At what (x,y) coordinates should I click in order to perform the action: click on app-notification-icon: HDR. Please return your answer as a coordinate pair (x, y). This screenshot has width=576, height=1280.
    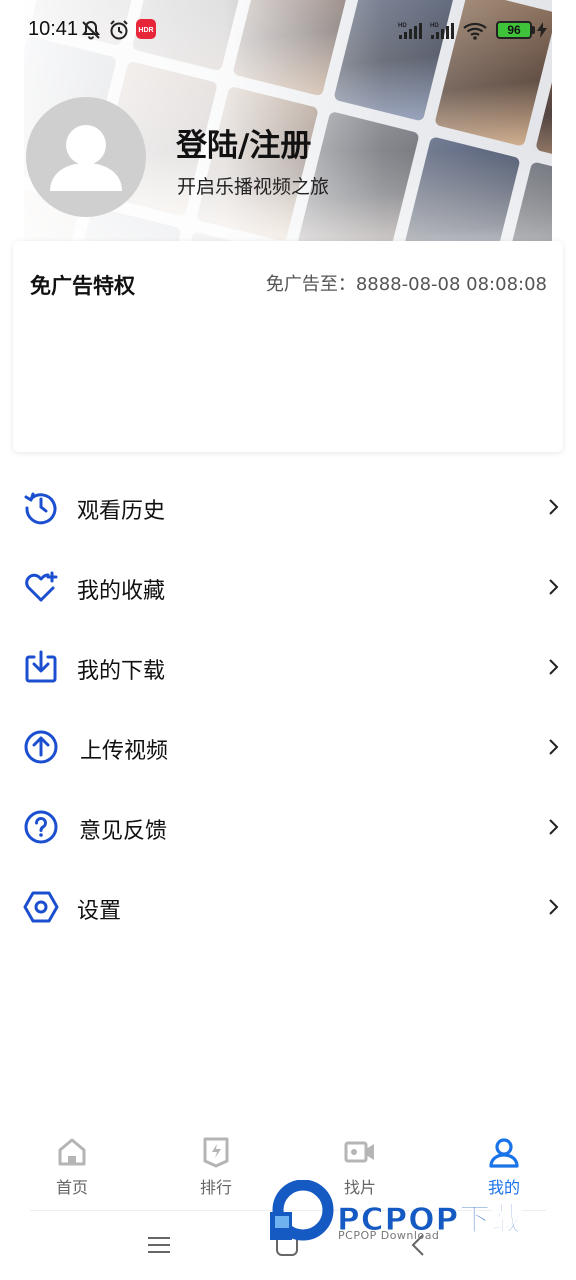
    Looking at the image, I should click on (146, 29).